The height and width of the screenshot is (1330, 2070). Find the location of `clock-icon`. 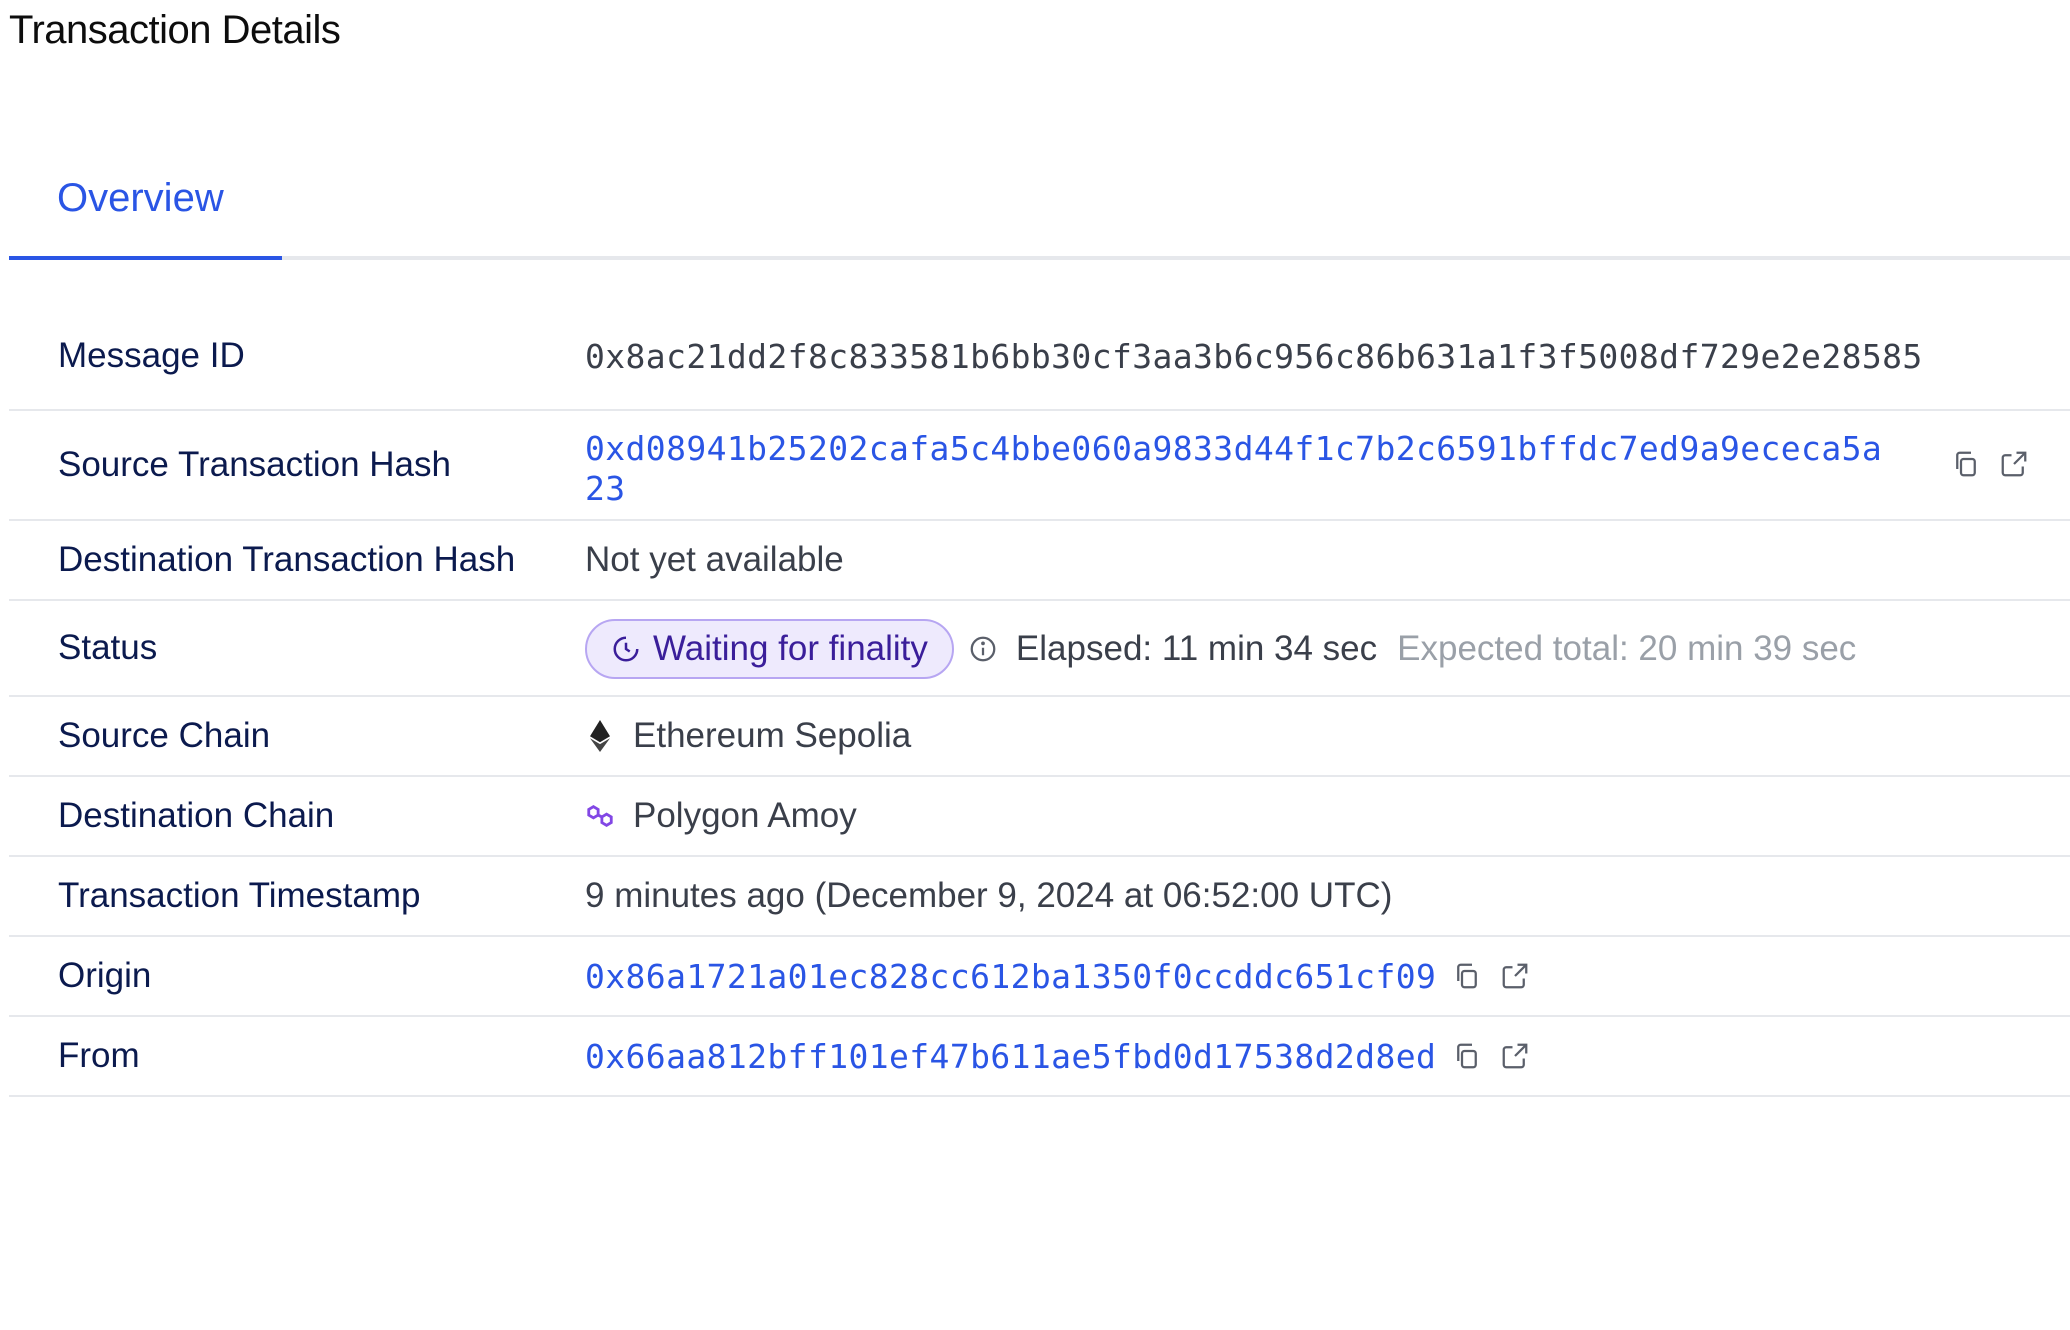

clock-icon is located at coordinates (626, 649).